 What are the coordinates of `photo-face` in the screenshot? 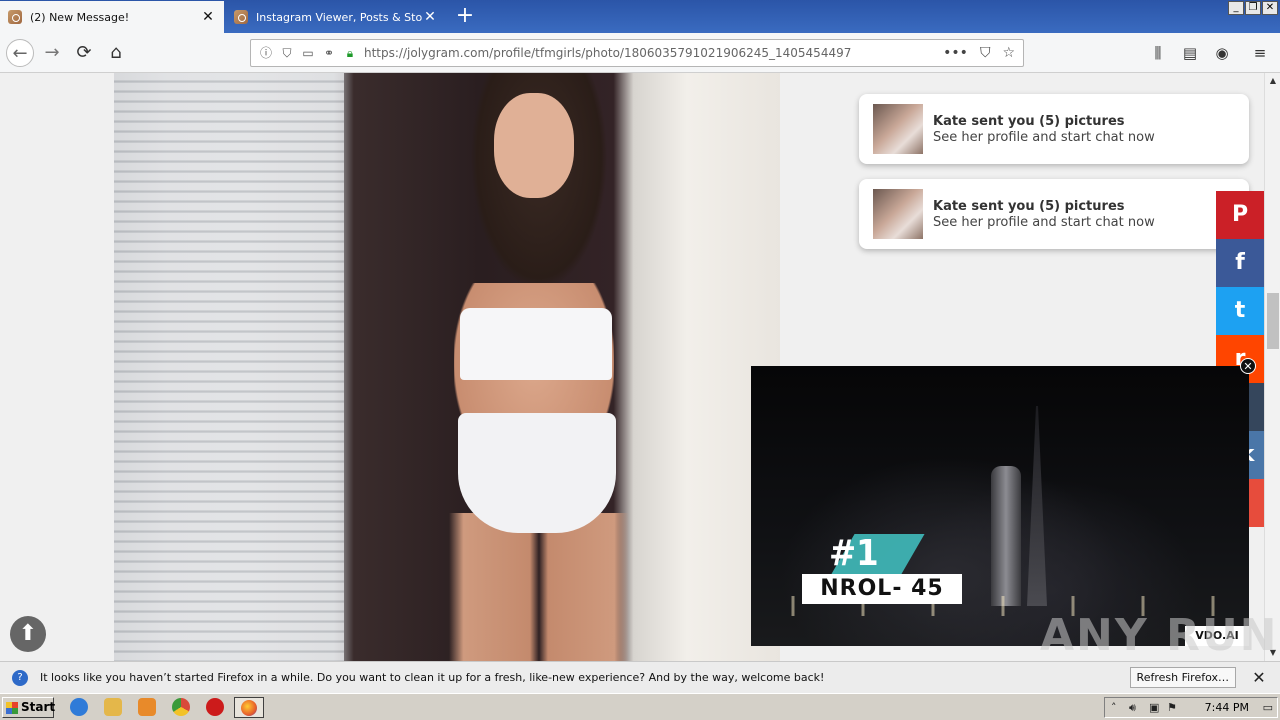 It's located at (534, 145).